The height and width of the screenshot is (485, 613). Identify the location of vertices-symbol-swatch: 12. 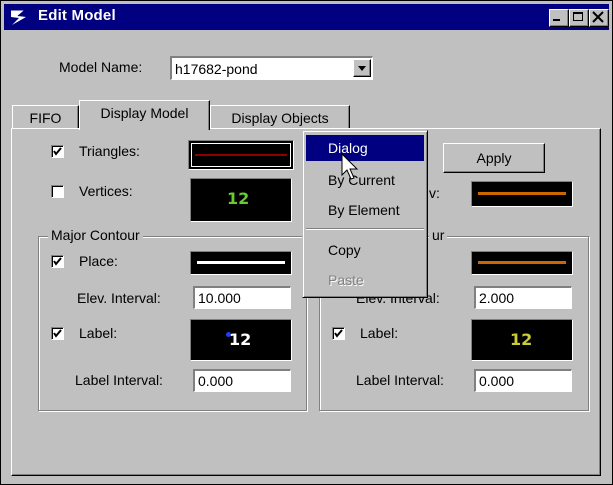
(241, 200).